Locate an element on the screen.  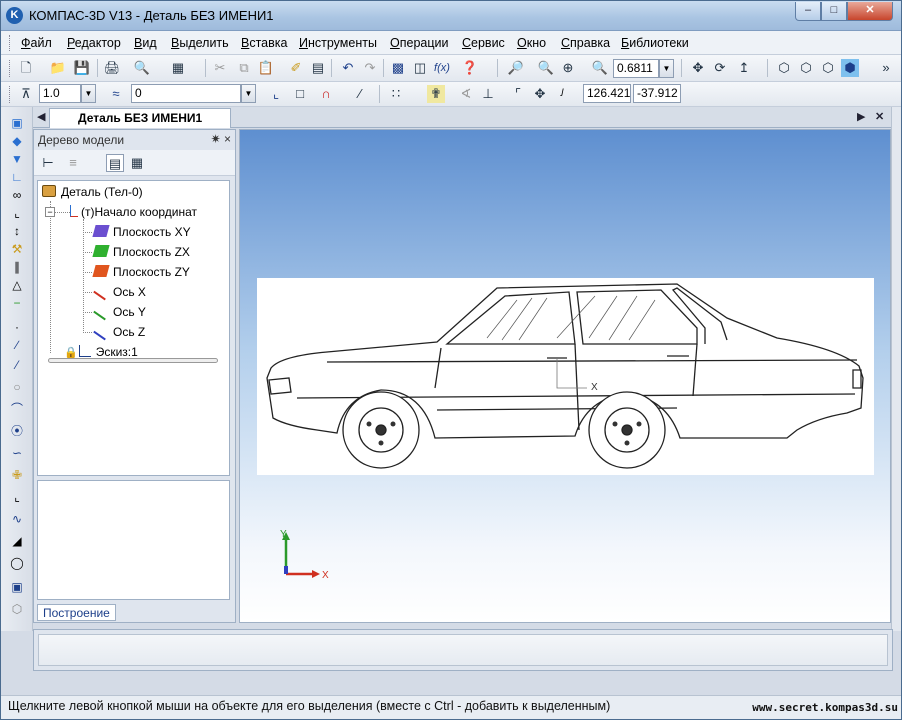
measure-icon: ⌞ is located at coordinates (17, 213).